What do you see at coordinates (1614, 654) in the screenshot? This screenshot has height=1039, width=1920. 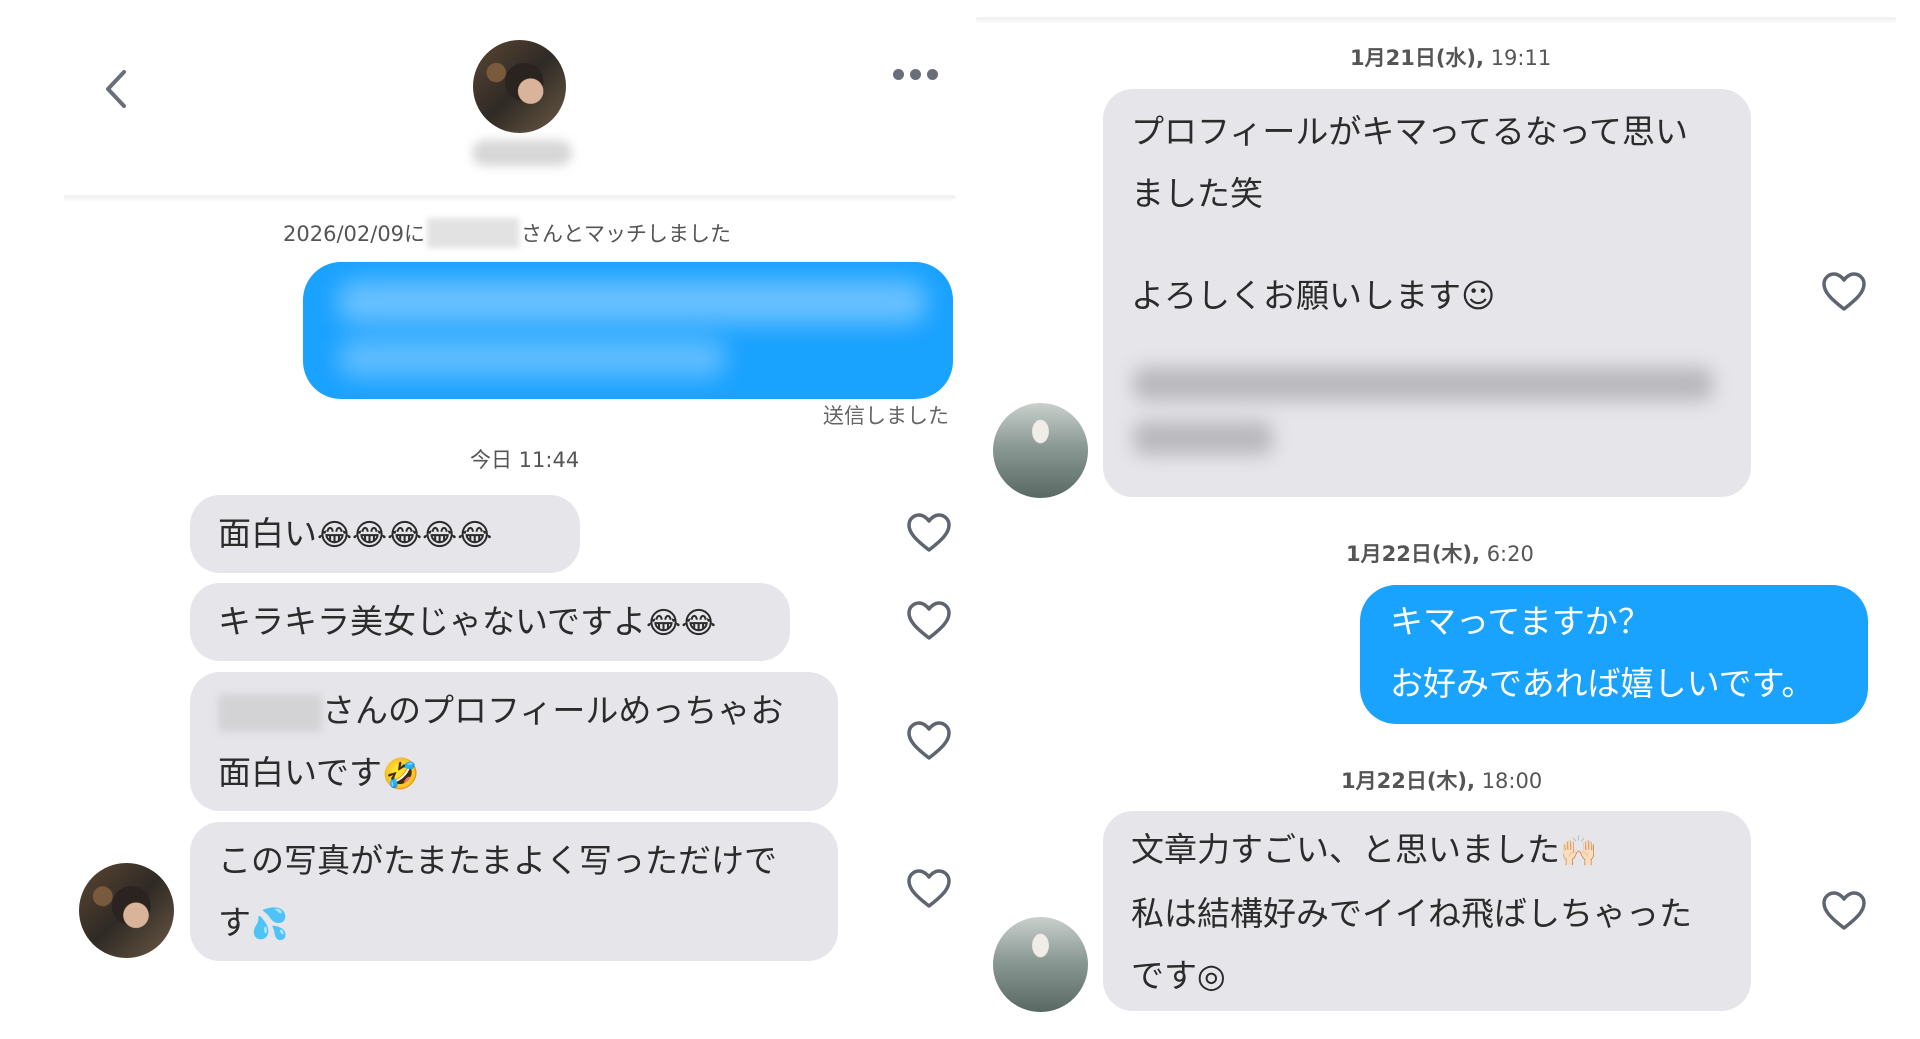 I see `sent-message-bubble: キマってますか？ お好みであれば嬉しいです。` at bounding box center [1614, 654].